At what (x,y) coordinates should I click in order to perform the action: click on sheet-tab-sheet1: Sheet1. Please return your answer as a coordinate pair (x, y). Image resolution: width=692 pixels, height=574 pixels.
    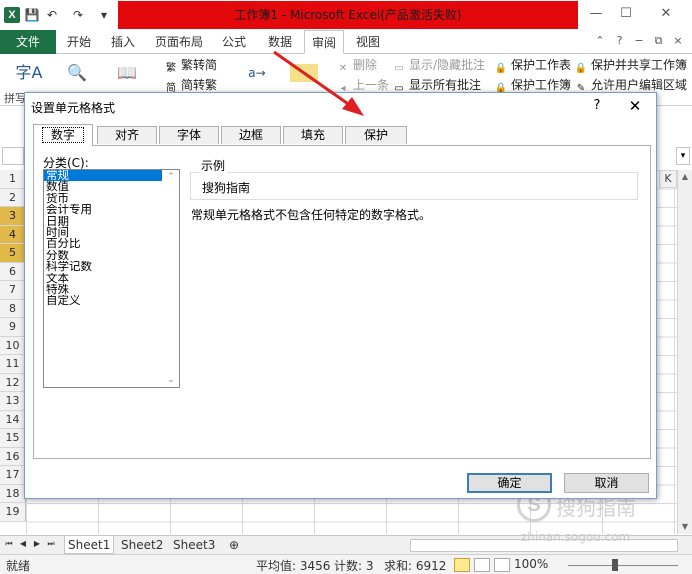
    Looking at the image, I should click on (89, 545).